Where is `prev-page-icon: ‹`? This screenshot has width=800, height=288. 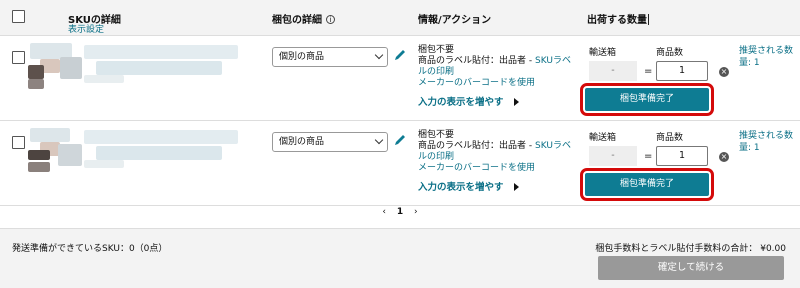 prev-page-icon: ‹ is located at coordinates (384, 212).